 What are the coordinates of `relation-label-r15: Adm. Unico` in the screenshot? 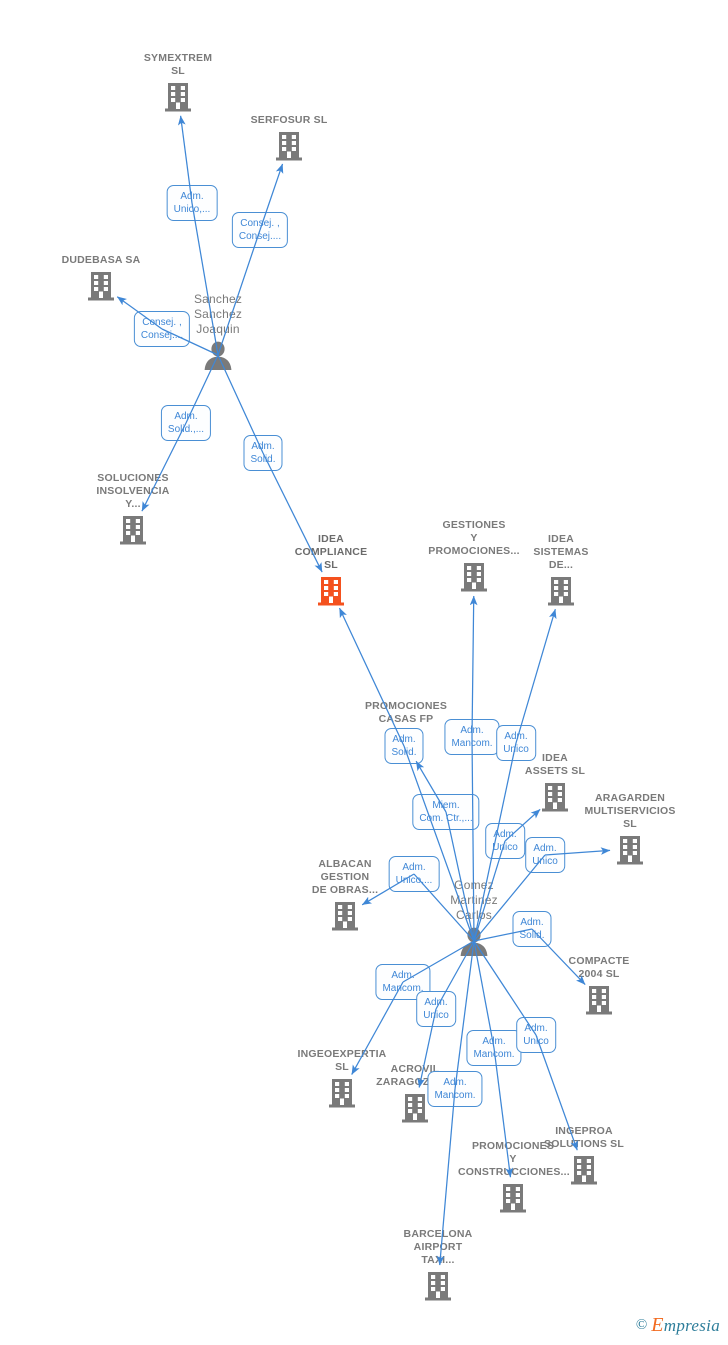 It's located at (436, 1009).